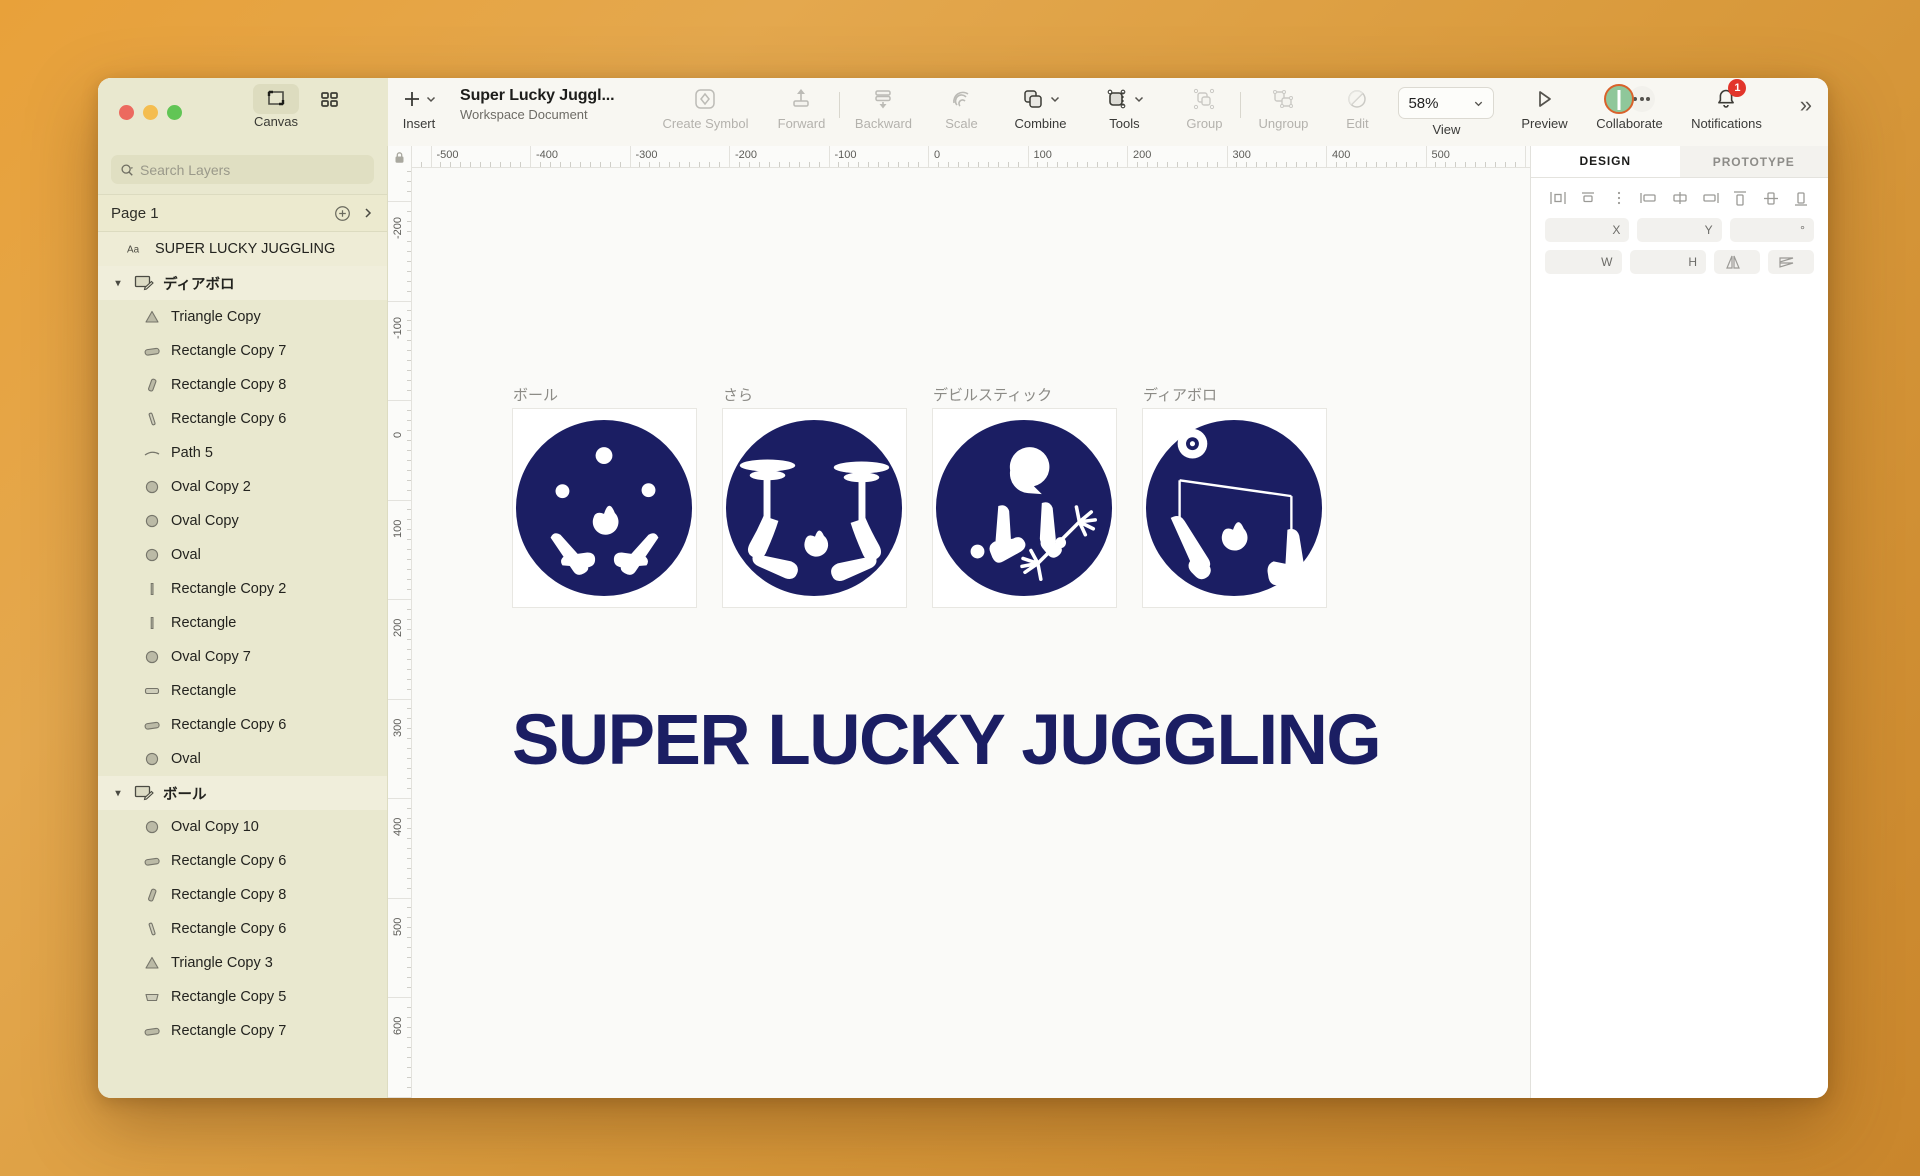 This screenshot has height=1176, width=1920. Describe the element at coordinates (1771, 230) in the screenshot. I see `rotation-field: °` at that location.